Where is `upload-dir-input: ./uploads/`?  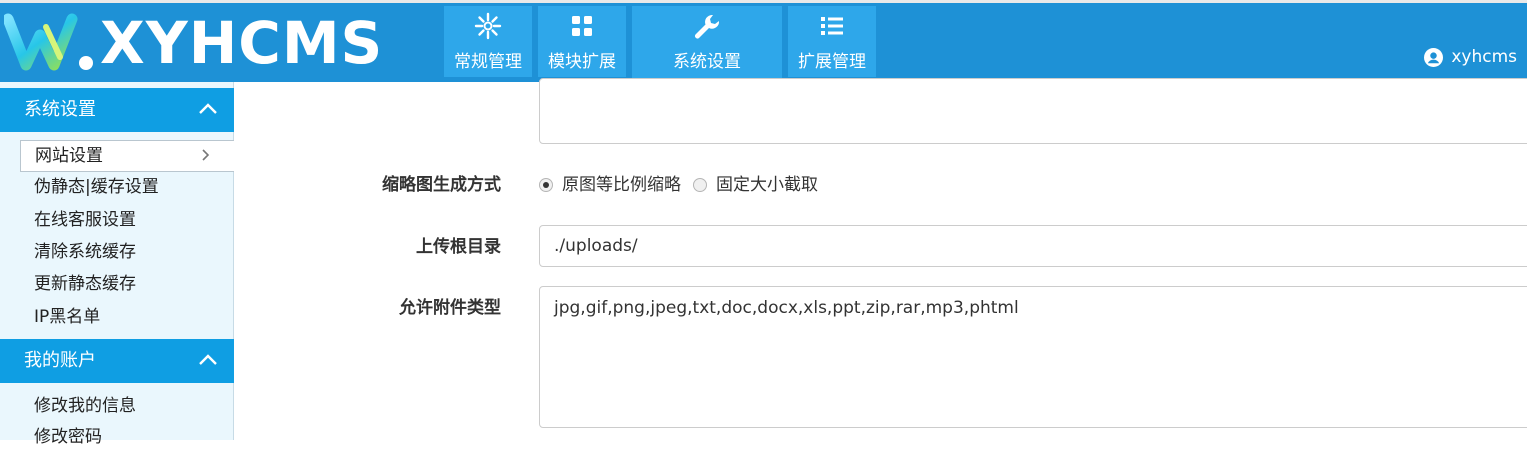
upload-dir-input: ./uploads/ is located at coordinates (1033, 246).